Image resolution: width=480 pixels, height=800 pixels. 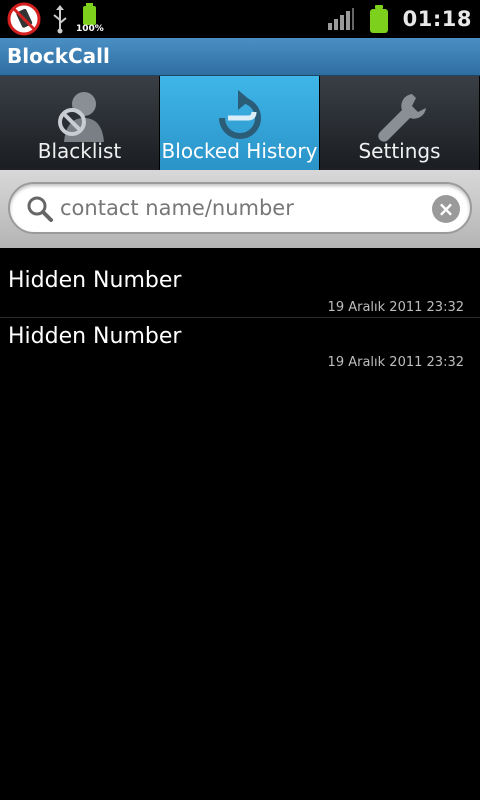 I want to click on battery-percent: 100%, so click(x=90, y=29).